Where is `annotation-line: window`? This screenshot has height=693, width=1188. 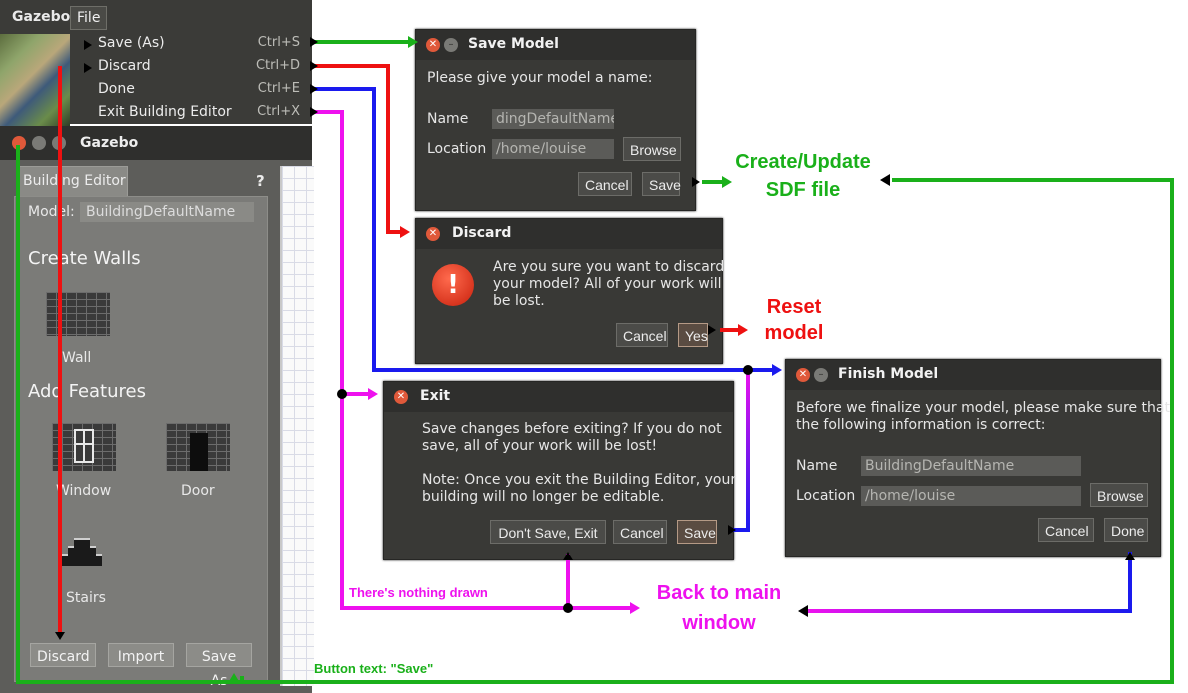 annotation-line: window is located at coordinates (719, 623).